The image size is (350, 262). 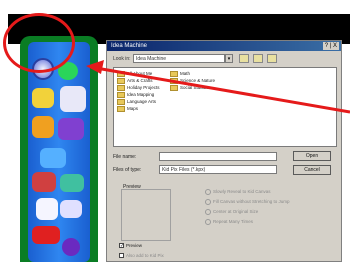 What do you see at coordinates (129, 46) in the screenshot?
I see `dialog-title: Idea Machine` at bounding box center [129, 46].